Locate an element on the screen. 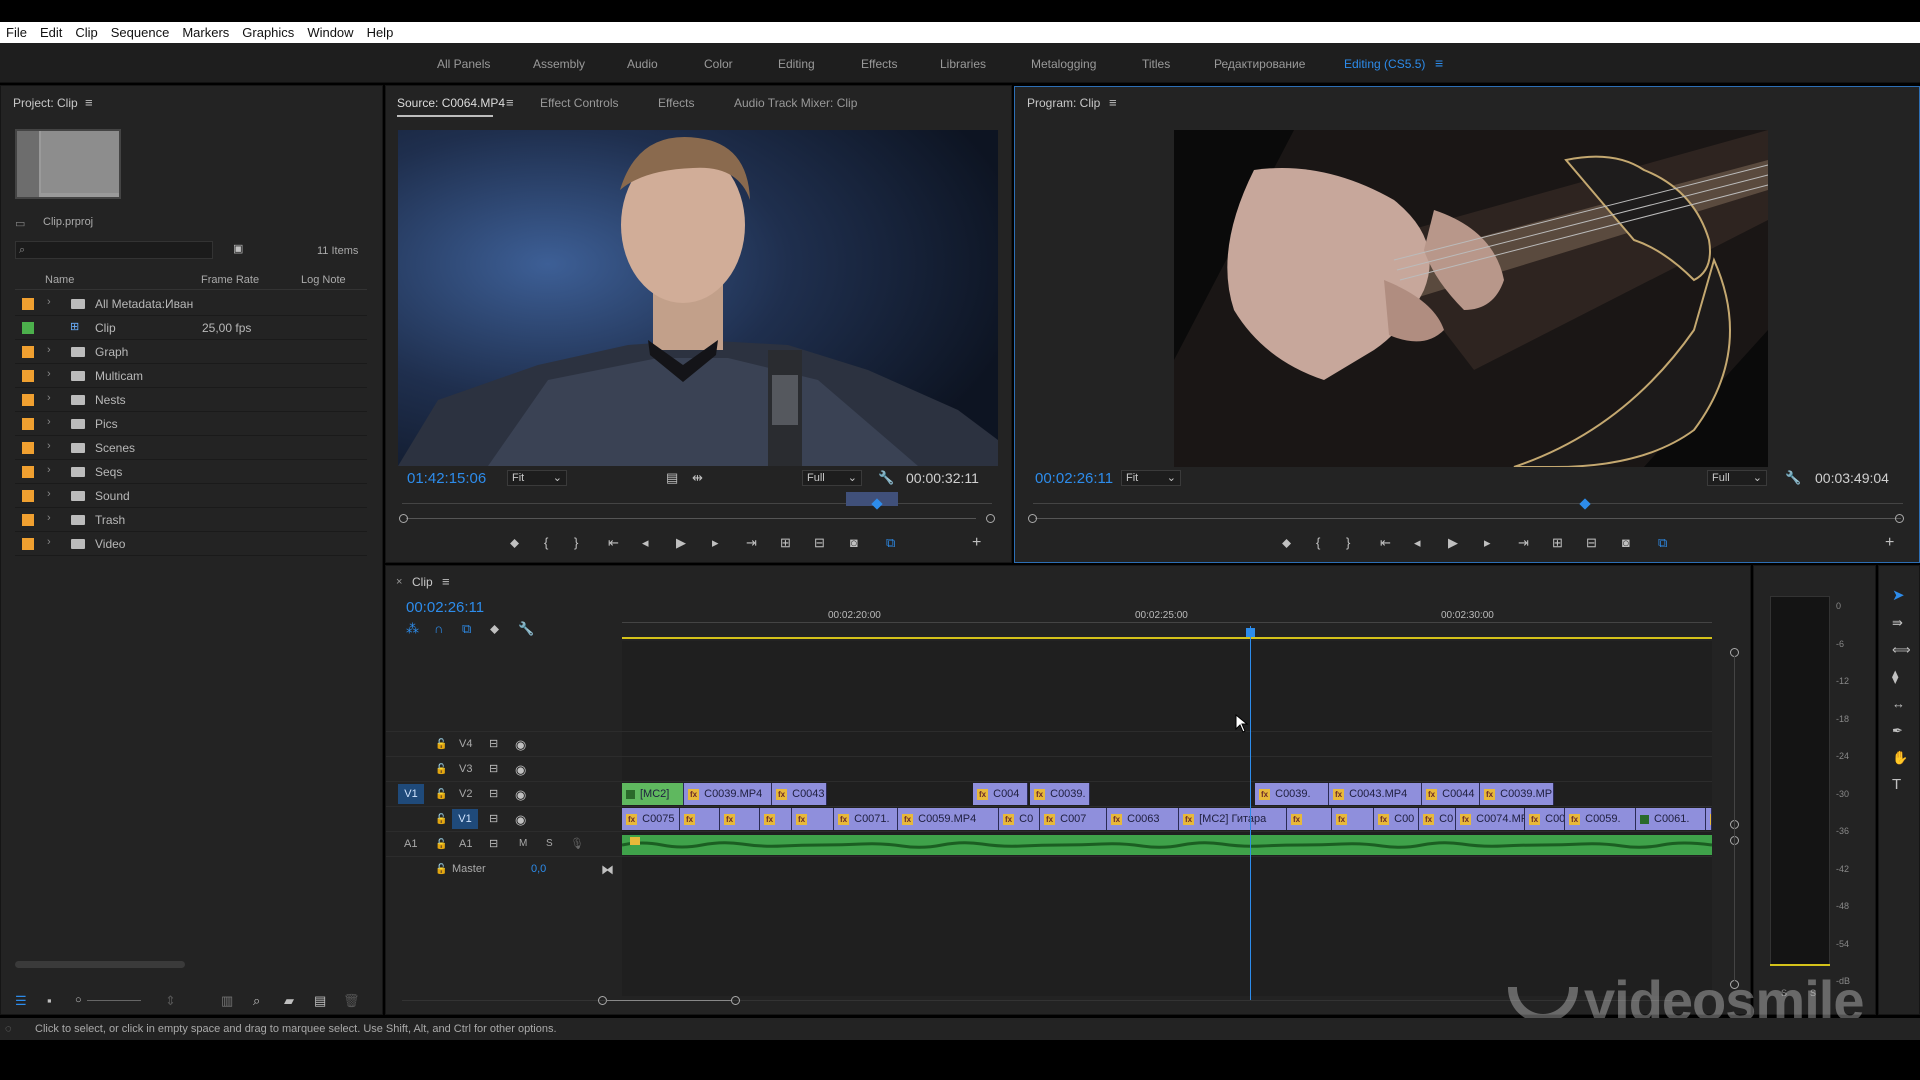 This screenshot has height=1080, width=1920. workspace-menu-icon: ≡ is located at coordinates (1439, 63).